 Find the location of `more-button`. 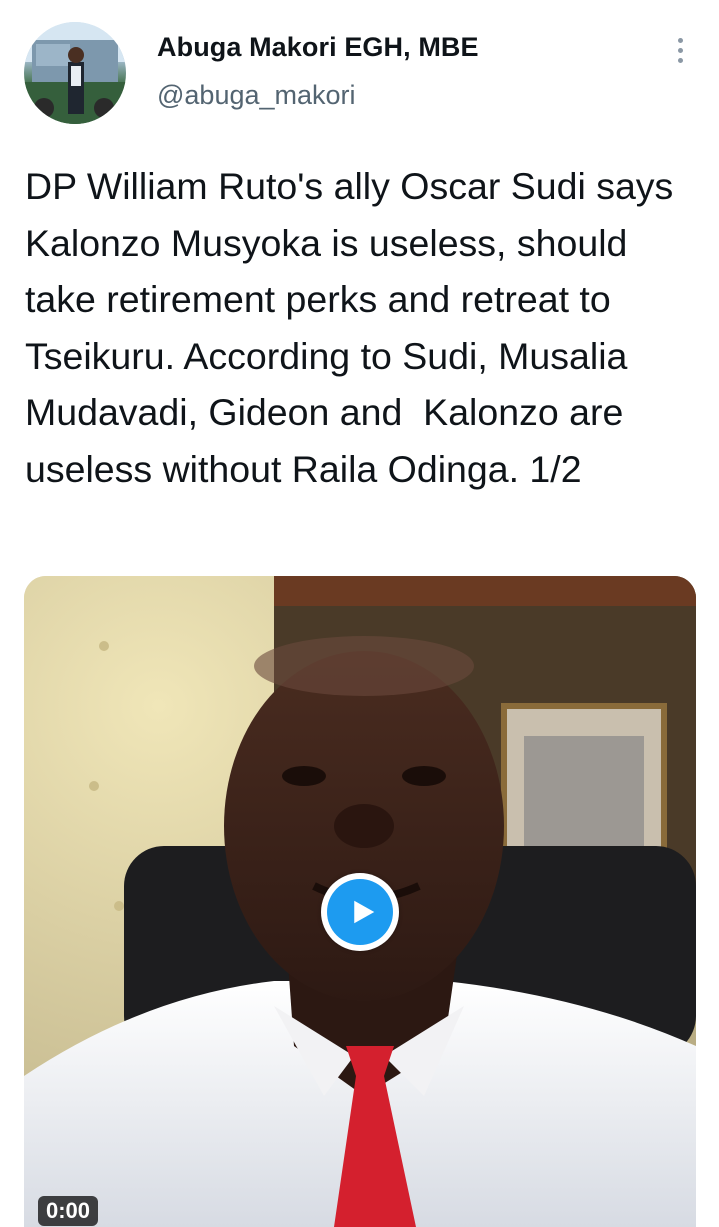

more-button is located at coordinates (680, 50).